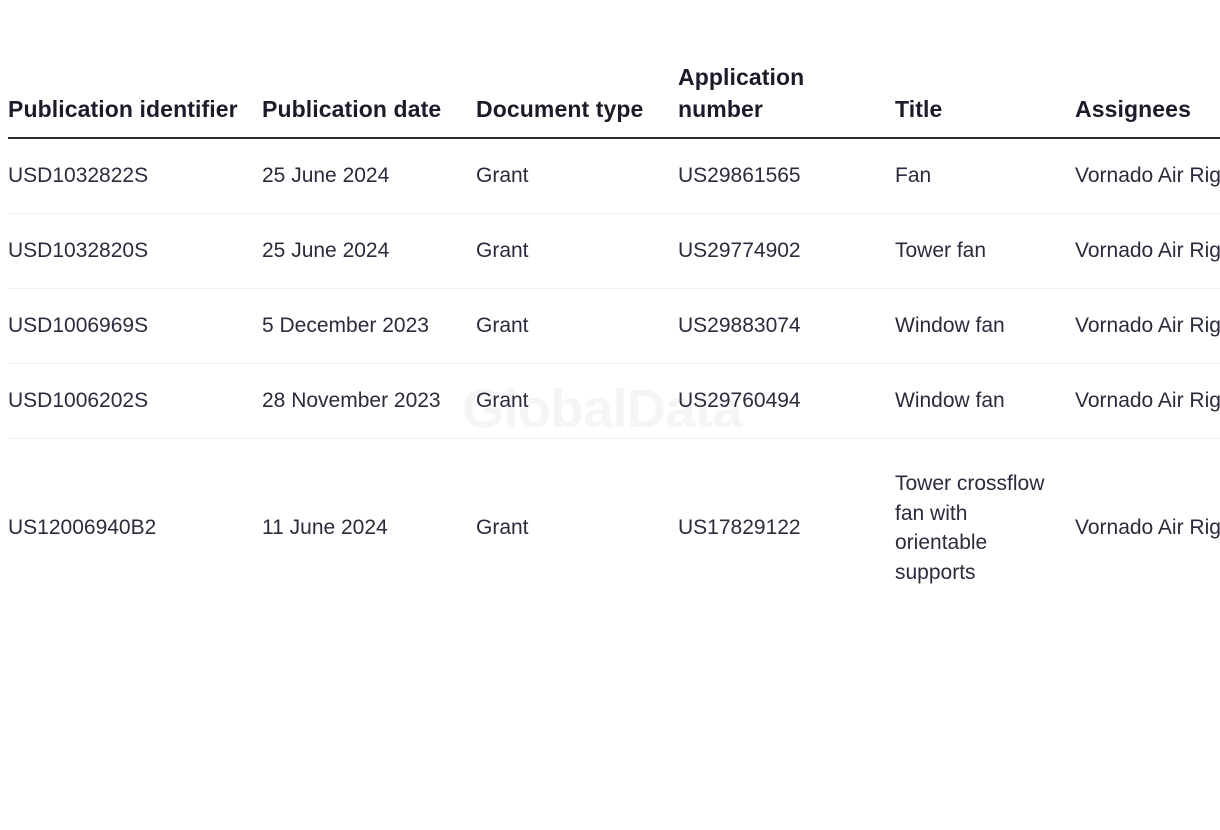 The image size is (1220, 830). I want to click on cell-publication-identifier: USD1006202S, so click(135, 401).